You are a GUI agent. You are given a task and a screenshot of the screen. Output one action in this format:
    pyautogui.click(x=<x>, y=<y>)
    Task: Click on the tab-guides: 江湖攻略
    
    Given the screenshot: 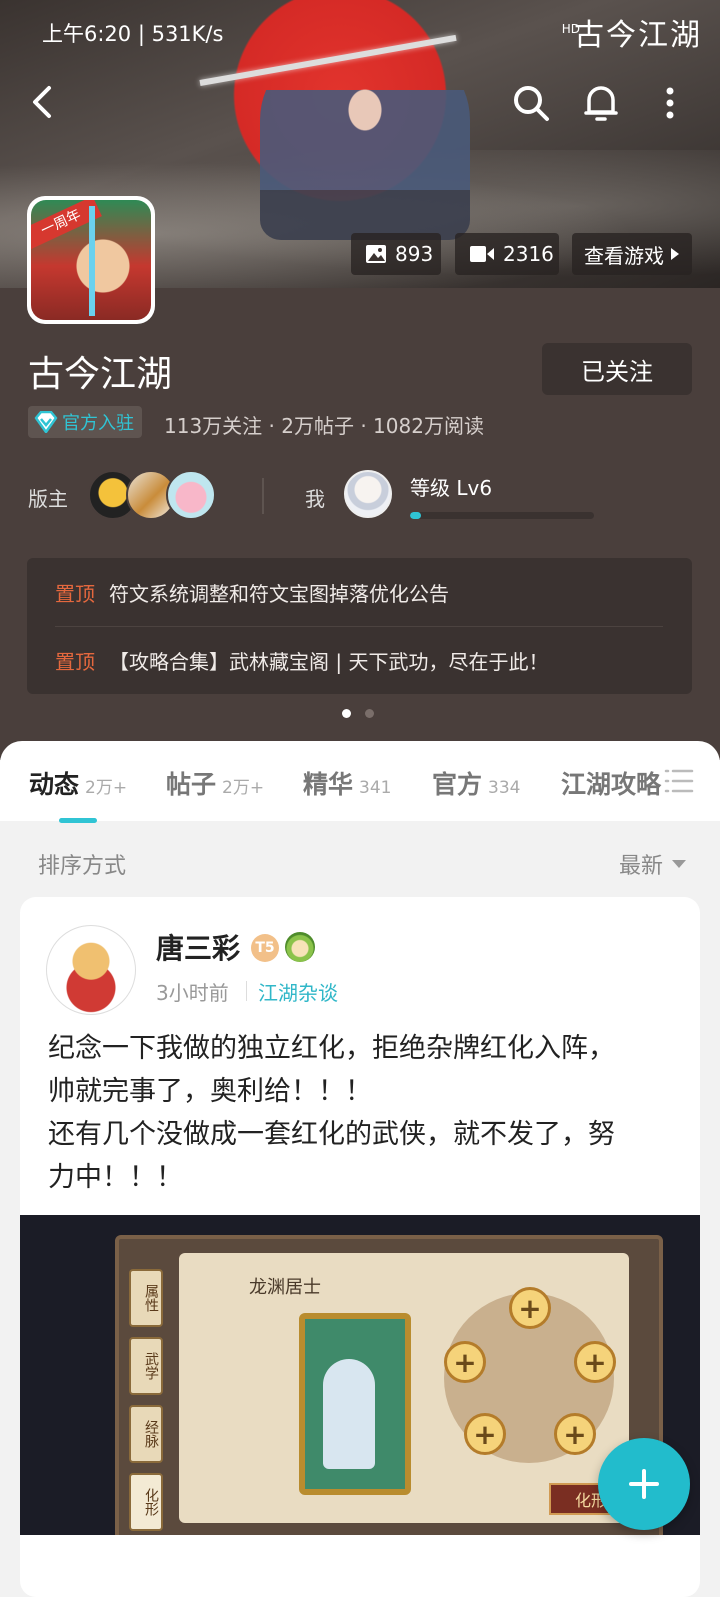 What is the action you would take?
    pyautogui.click(x=611, y=783)
    